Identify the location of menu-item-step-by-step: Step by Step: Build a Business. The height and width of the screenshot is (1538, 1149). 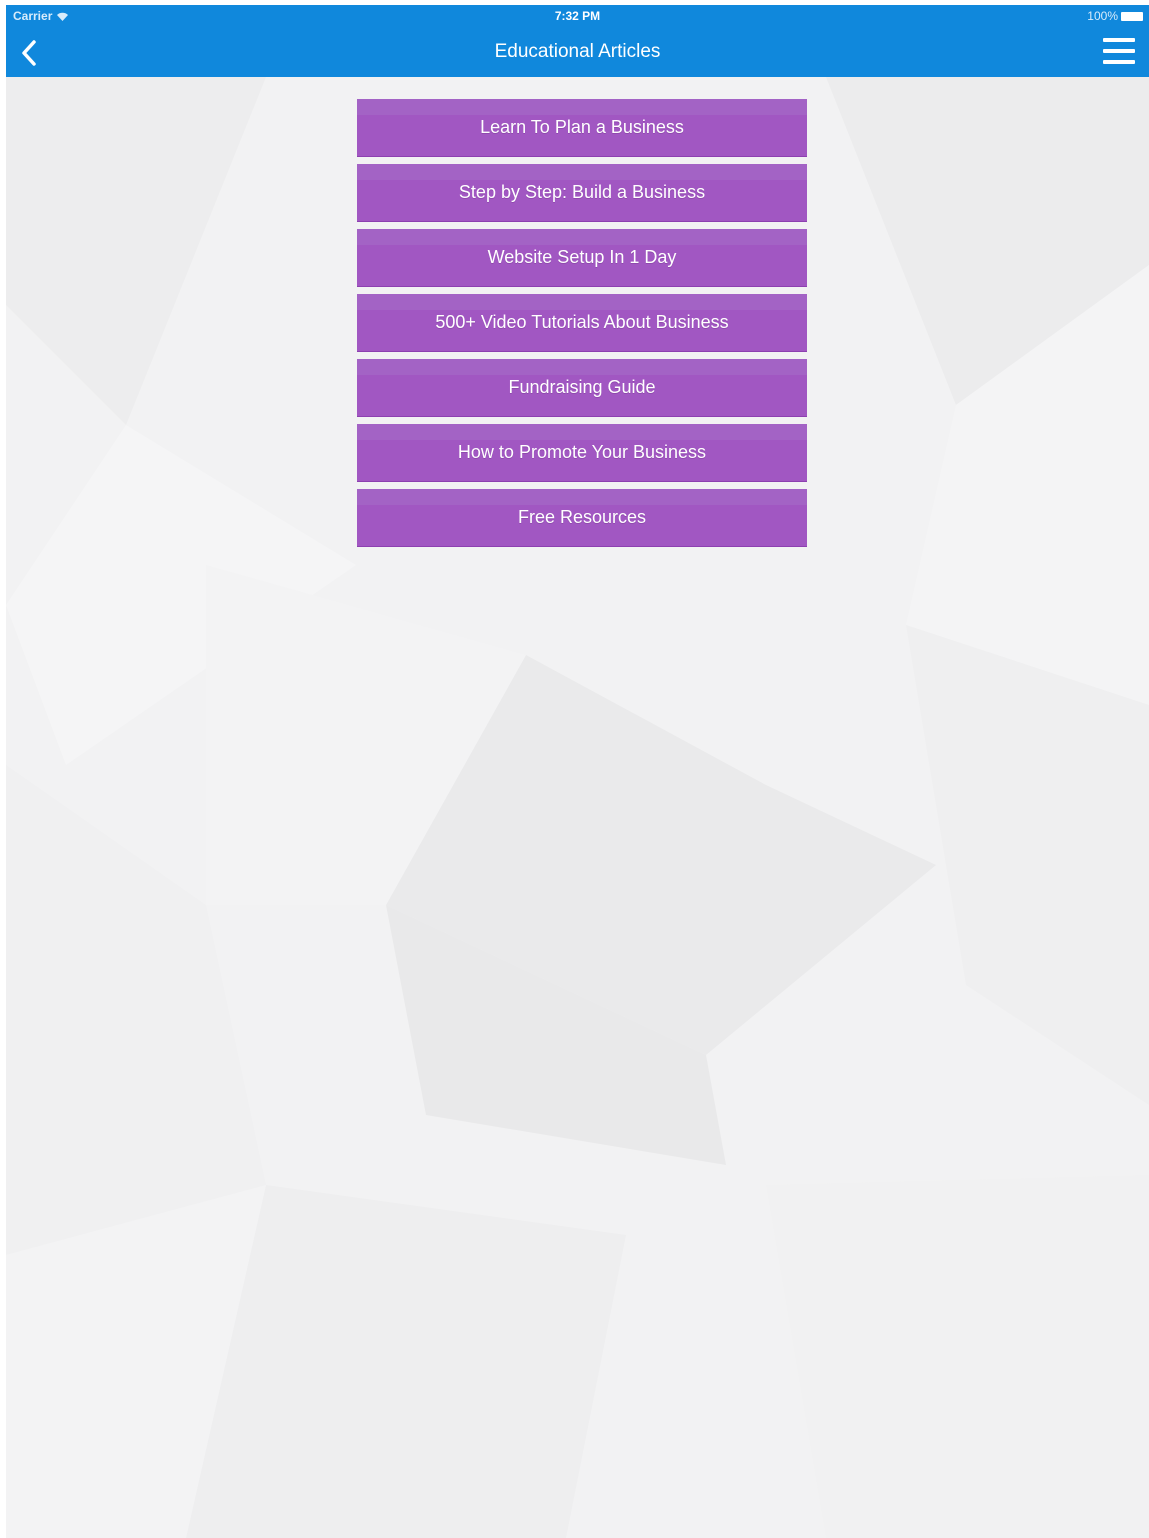
(582, 192).